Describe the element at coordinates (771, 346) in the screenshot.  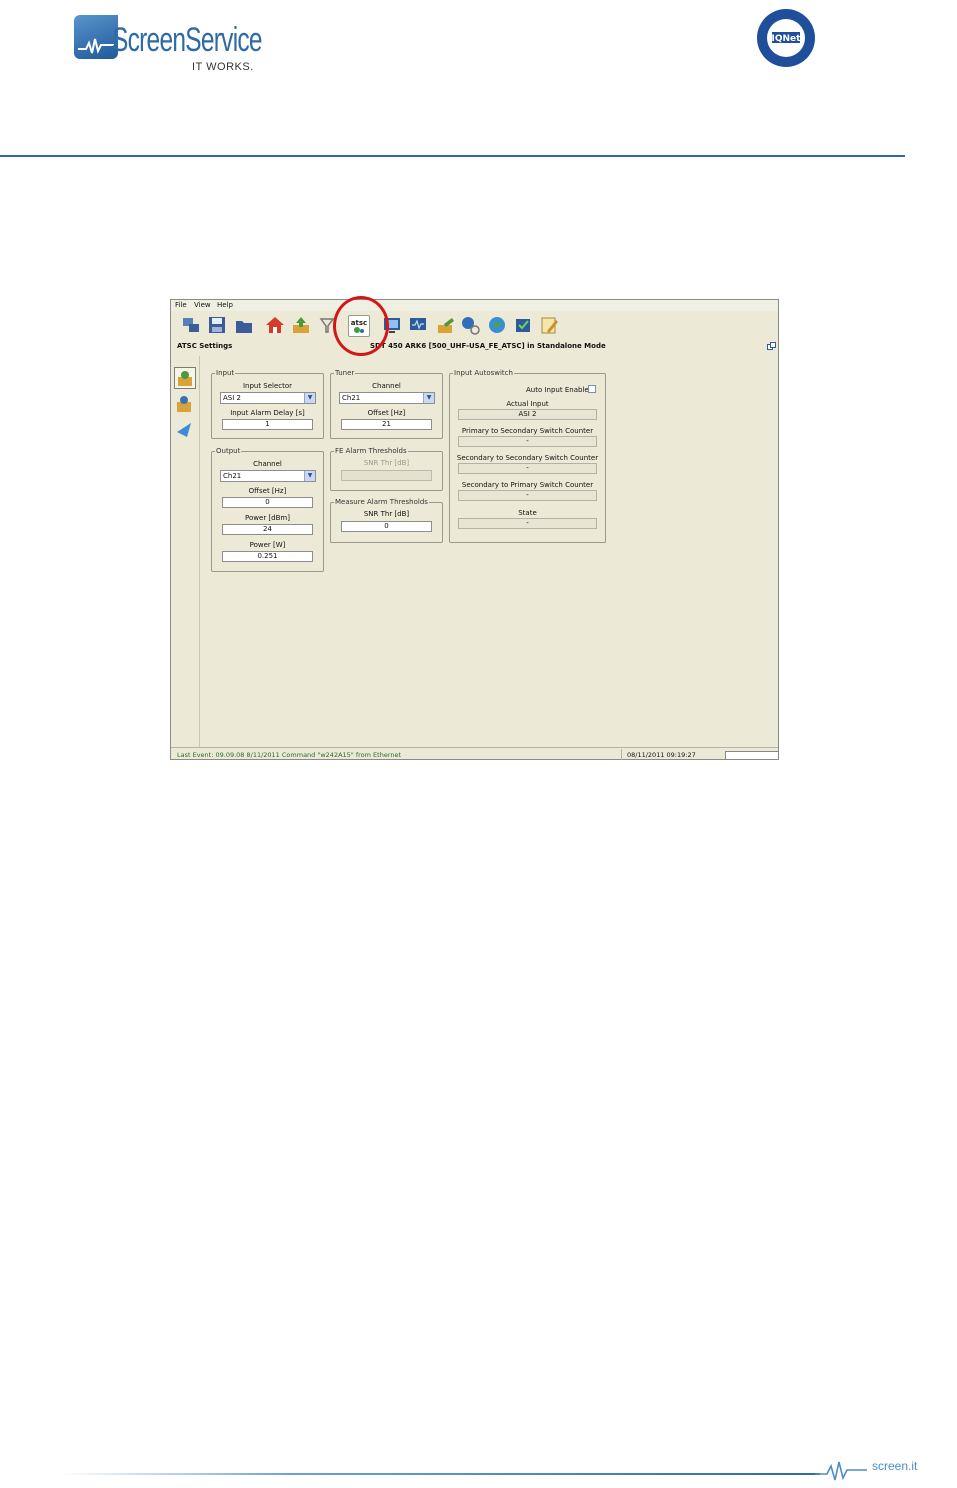
I see `restore-window-icon` at that location.